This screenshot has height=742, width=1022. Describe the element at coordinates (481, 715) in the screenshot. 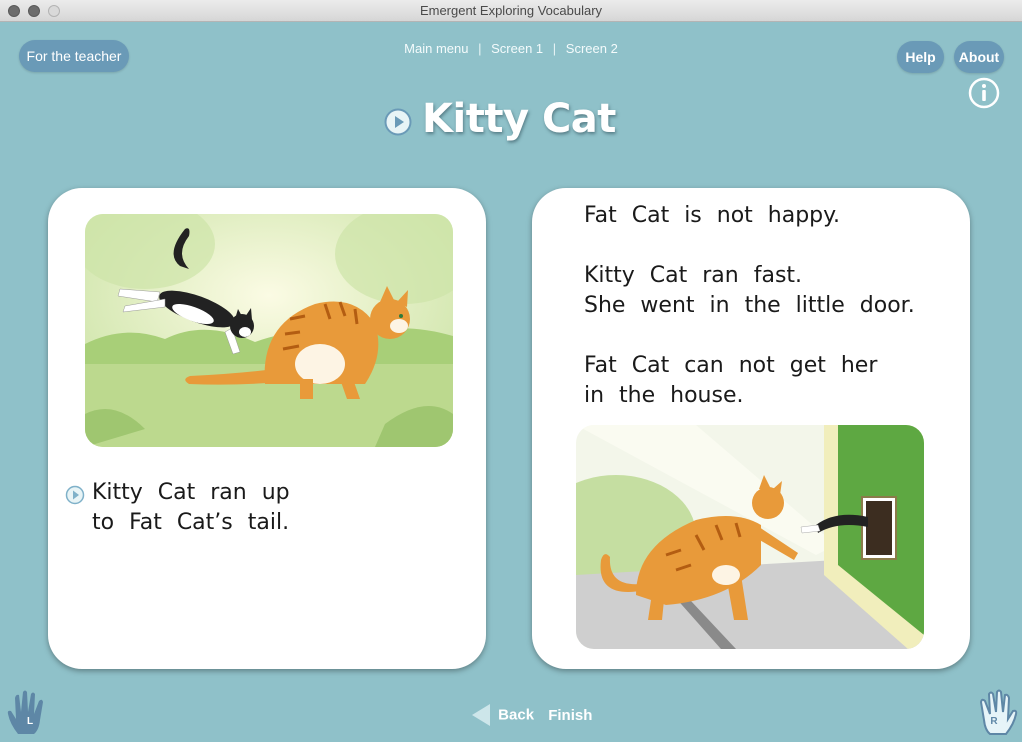

I see `back-arrow-icon` at that location.